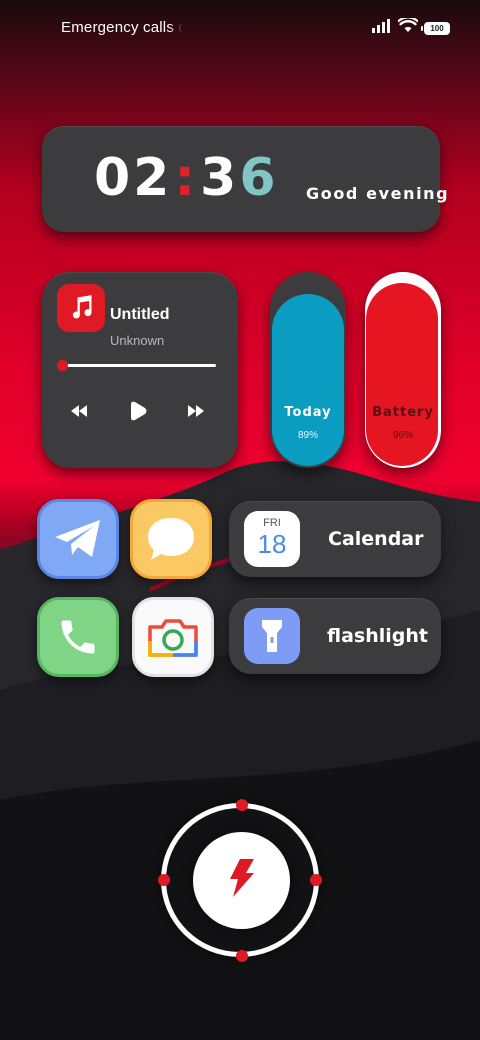  I want to click on calendar-day: FRI, so click(272, 523).